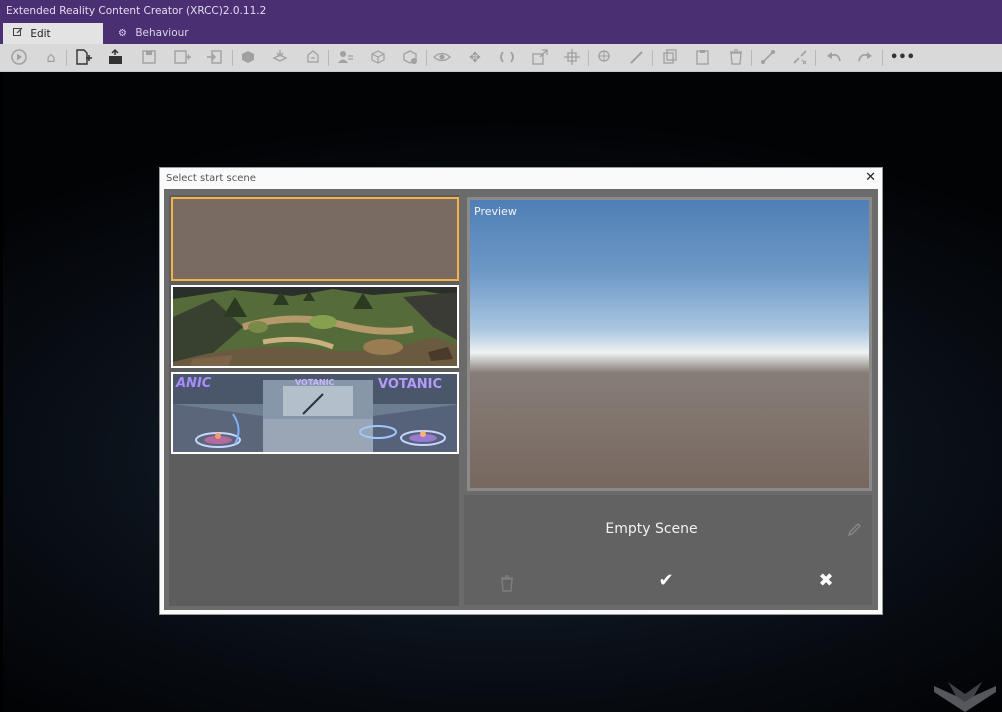 This screenshot has width=1002, height=712. I want to click on unlink-icon, so click(800, 58).